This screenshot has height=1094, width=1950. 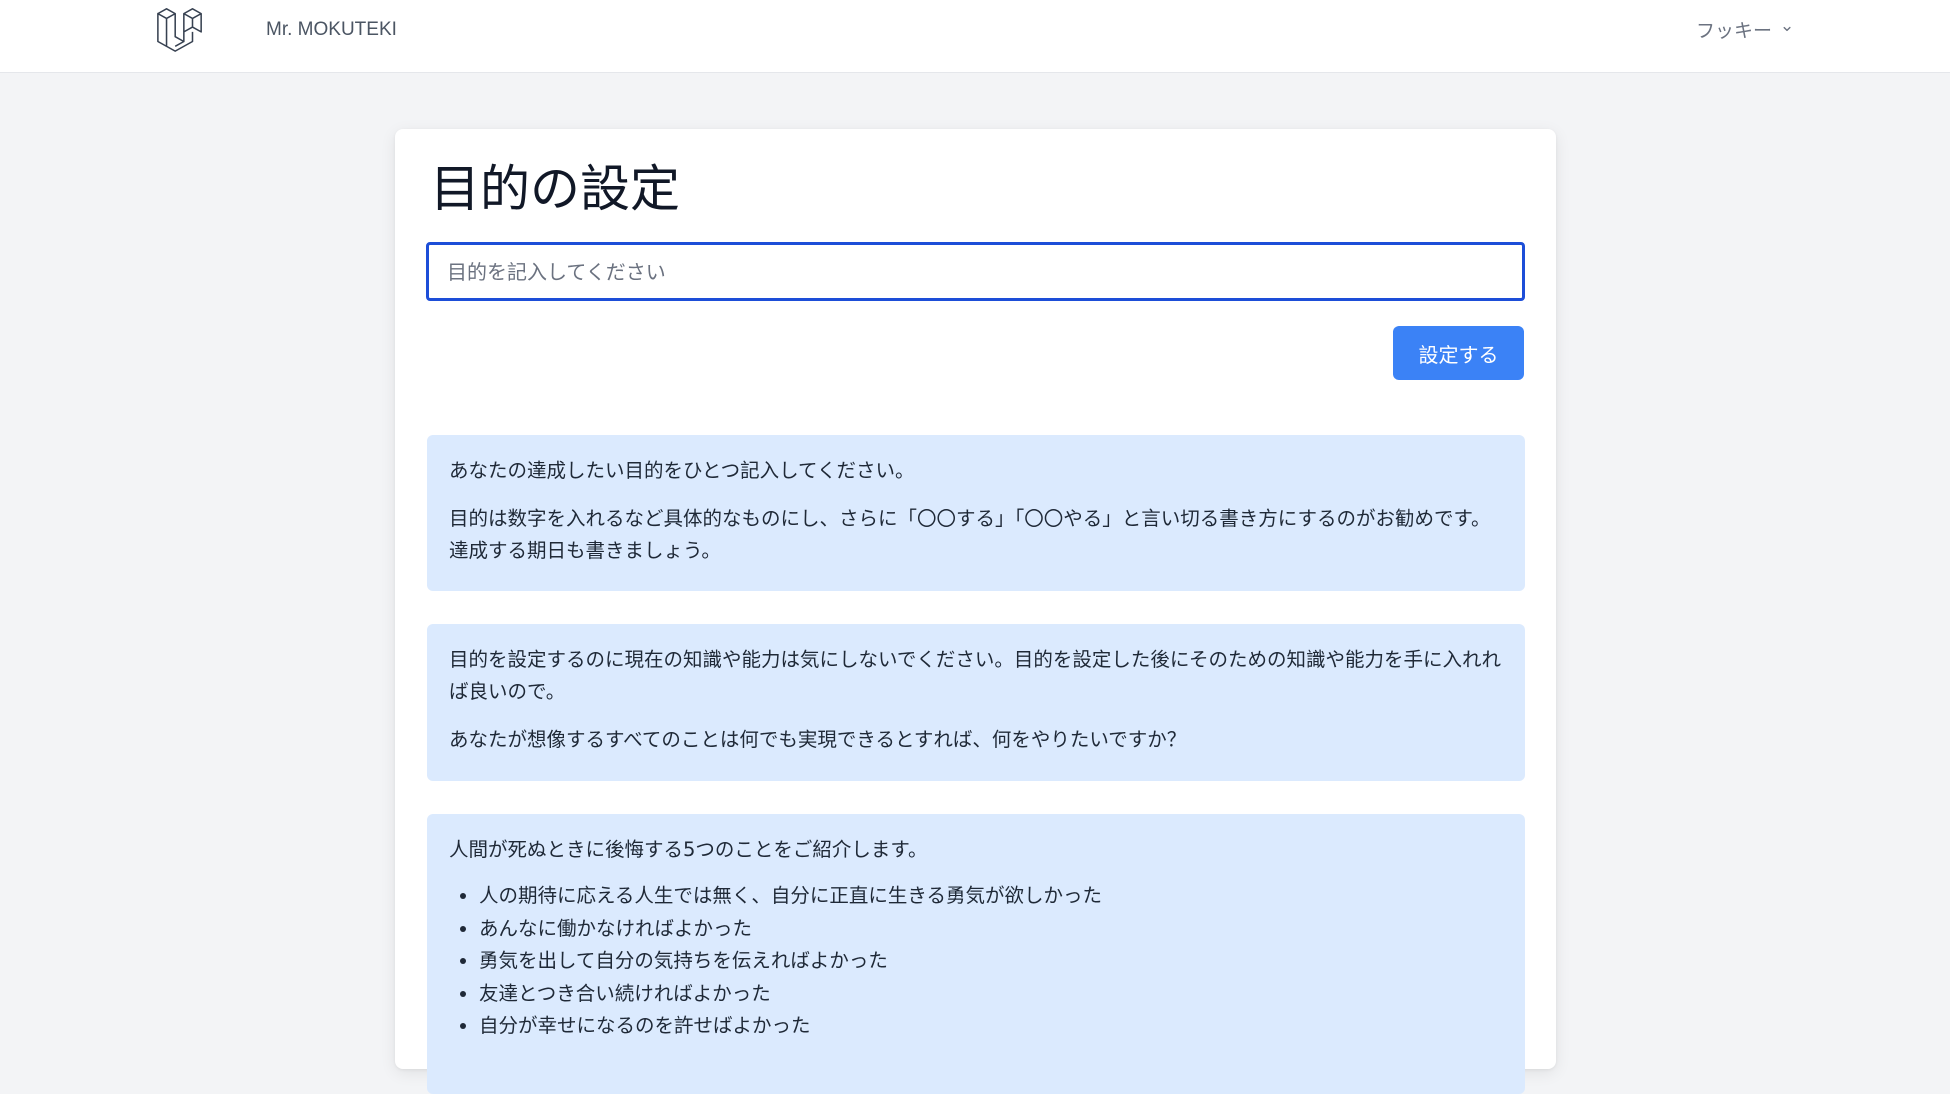 I want to click on app-name: Mr. MOKUTEKI, so click(x=331, y=30).